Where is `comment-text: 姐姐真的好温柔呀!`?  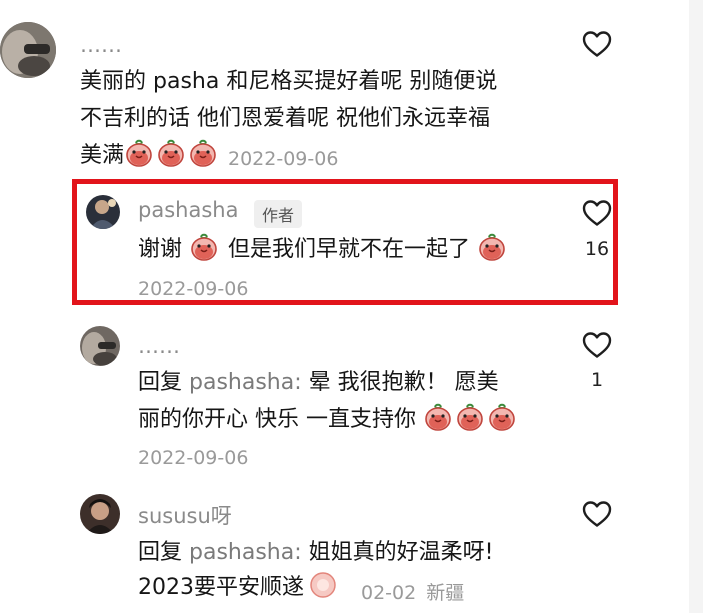 comment-text: 姐姐真的好温柔呀! is located at coordinates (401, 552).